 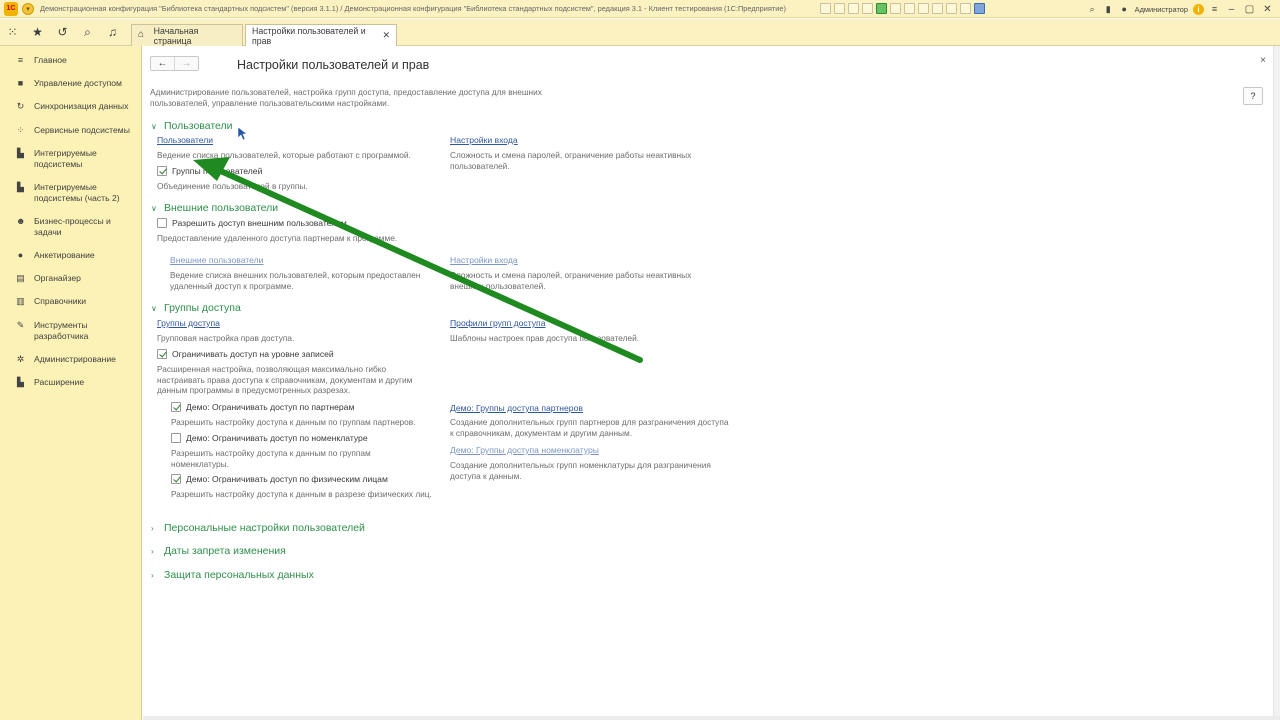 I want to click on home-icon: ⌂, so click(x=141, y=34).